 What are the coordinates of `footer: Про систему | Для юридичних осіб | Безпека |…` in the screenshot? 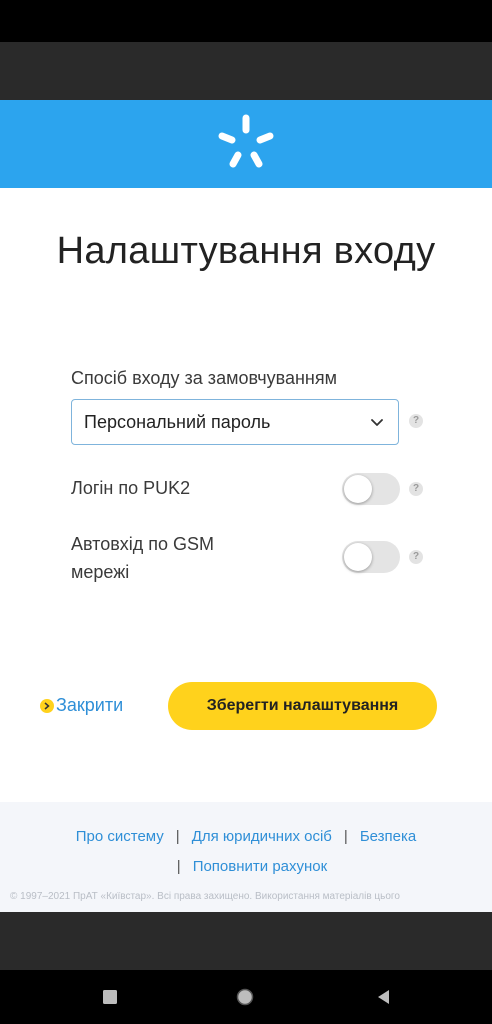 It's located at (246, 857).